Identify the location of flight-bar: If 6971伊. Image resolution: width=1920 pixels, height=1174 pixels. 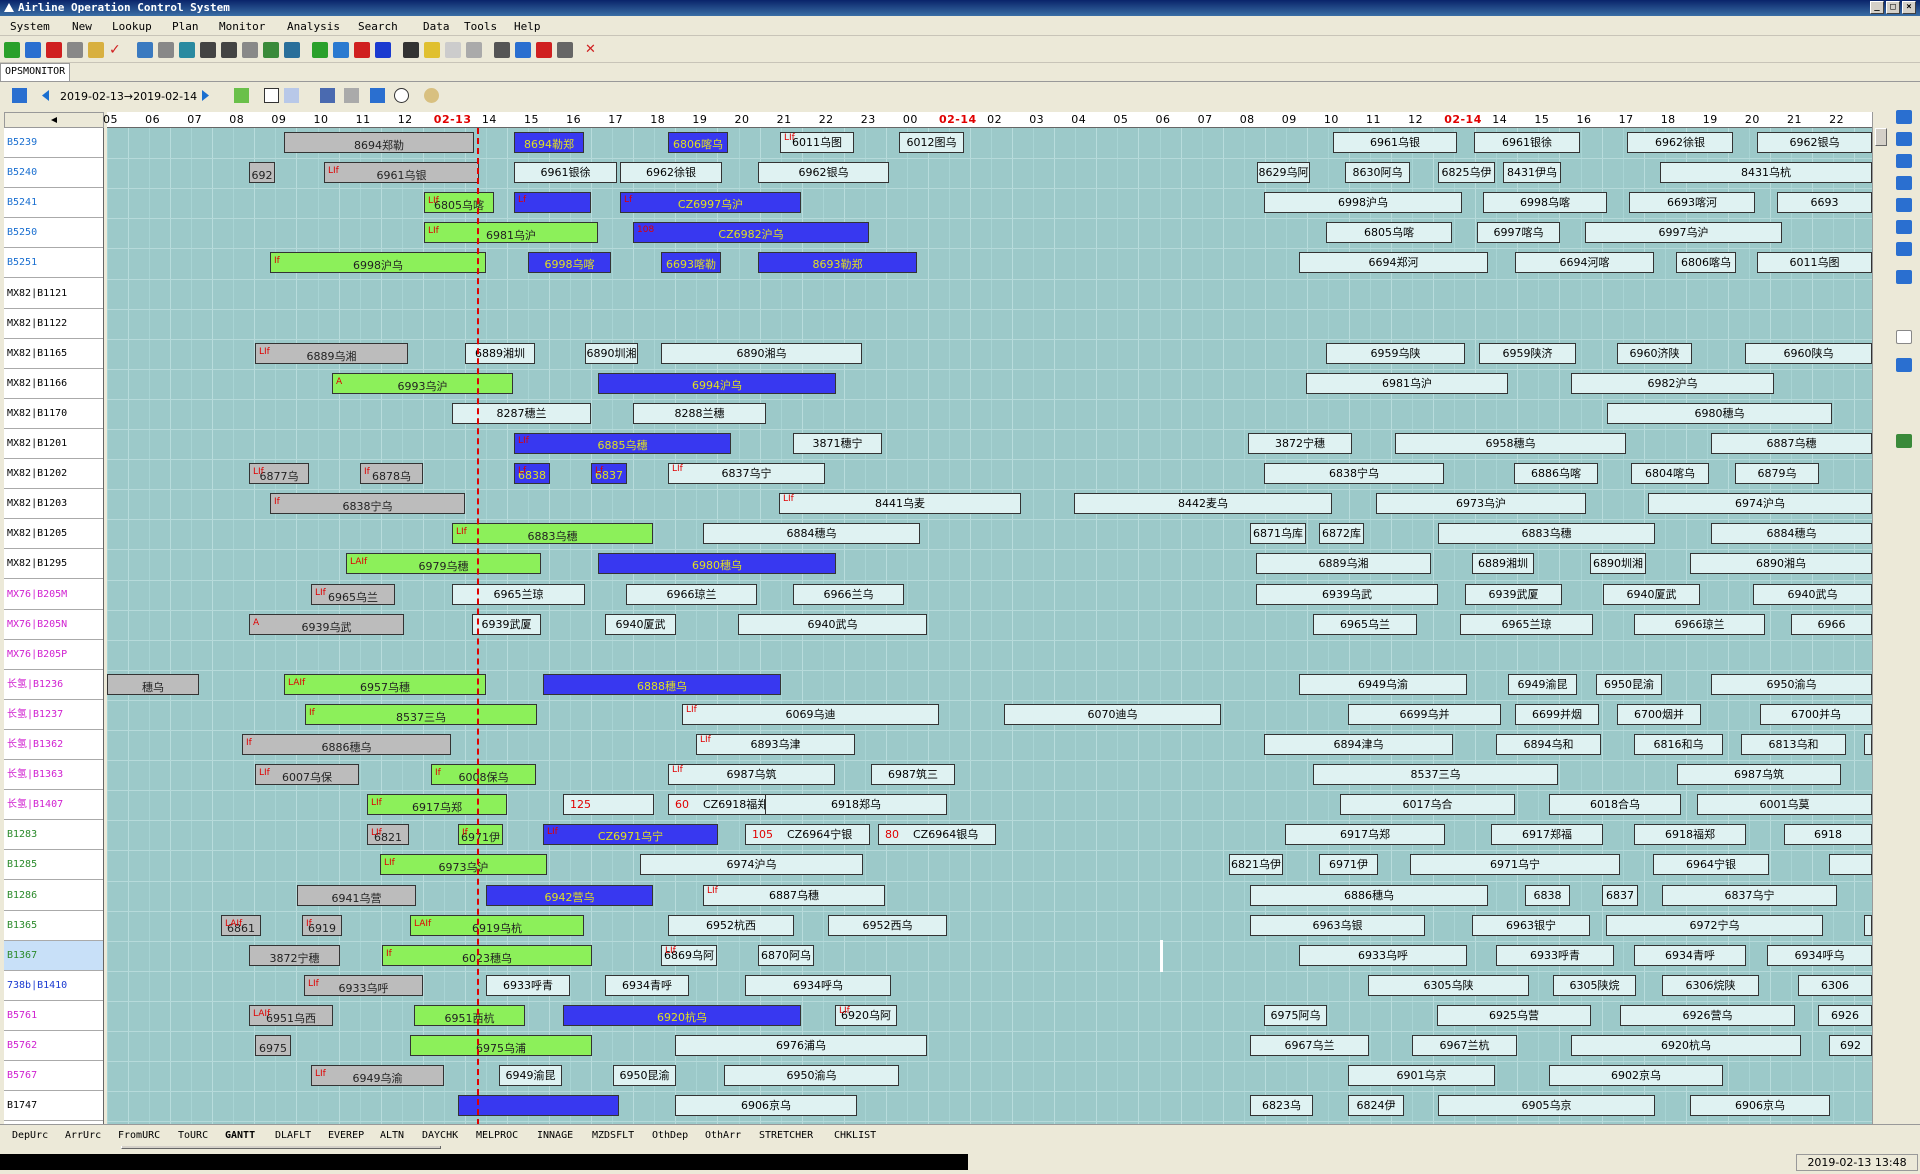
(480, 835).